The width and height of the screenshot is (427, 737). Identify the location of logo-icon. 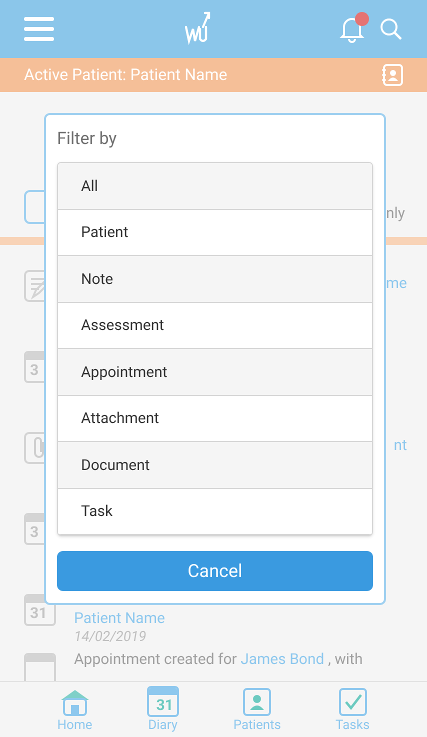
(196, 29).